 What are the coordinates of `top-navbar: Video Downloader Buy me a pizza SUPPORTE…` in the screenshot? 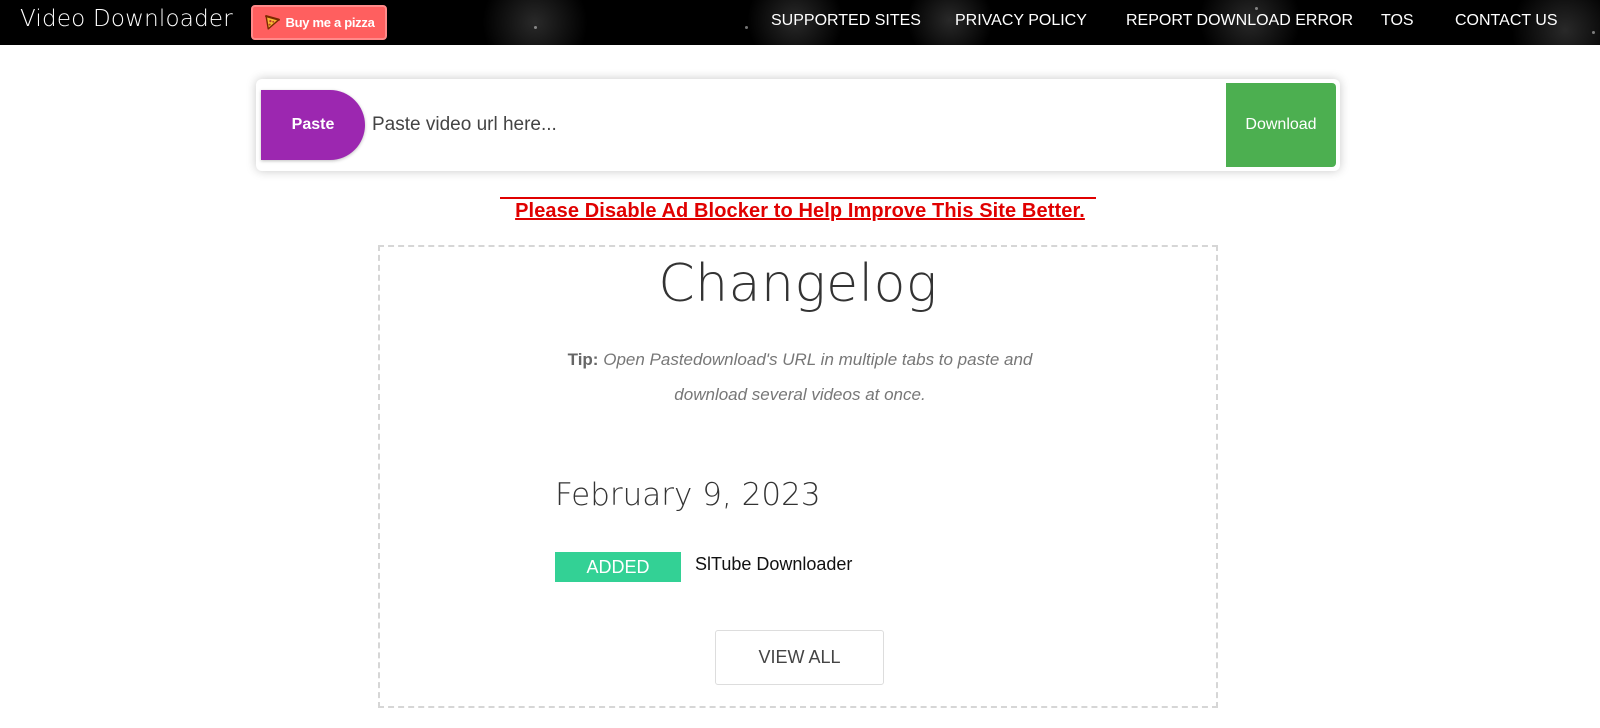 It's located at (800, 22).